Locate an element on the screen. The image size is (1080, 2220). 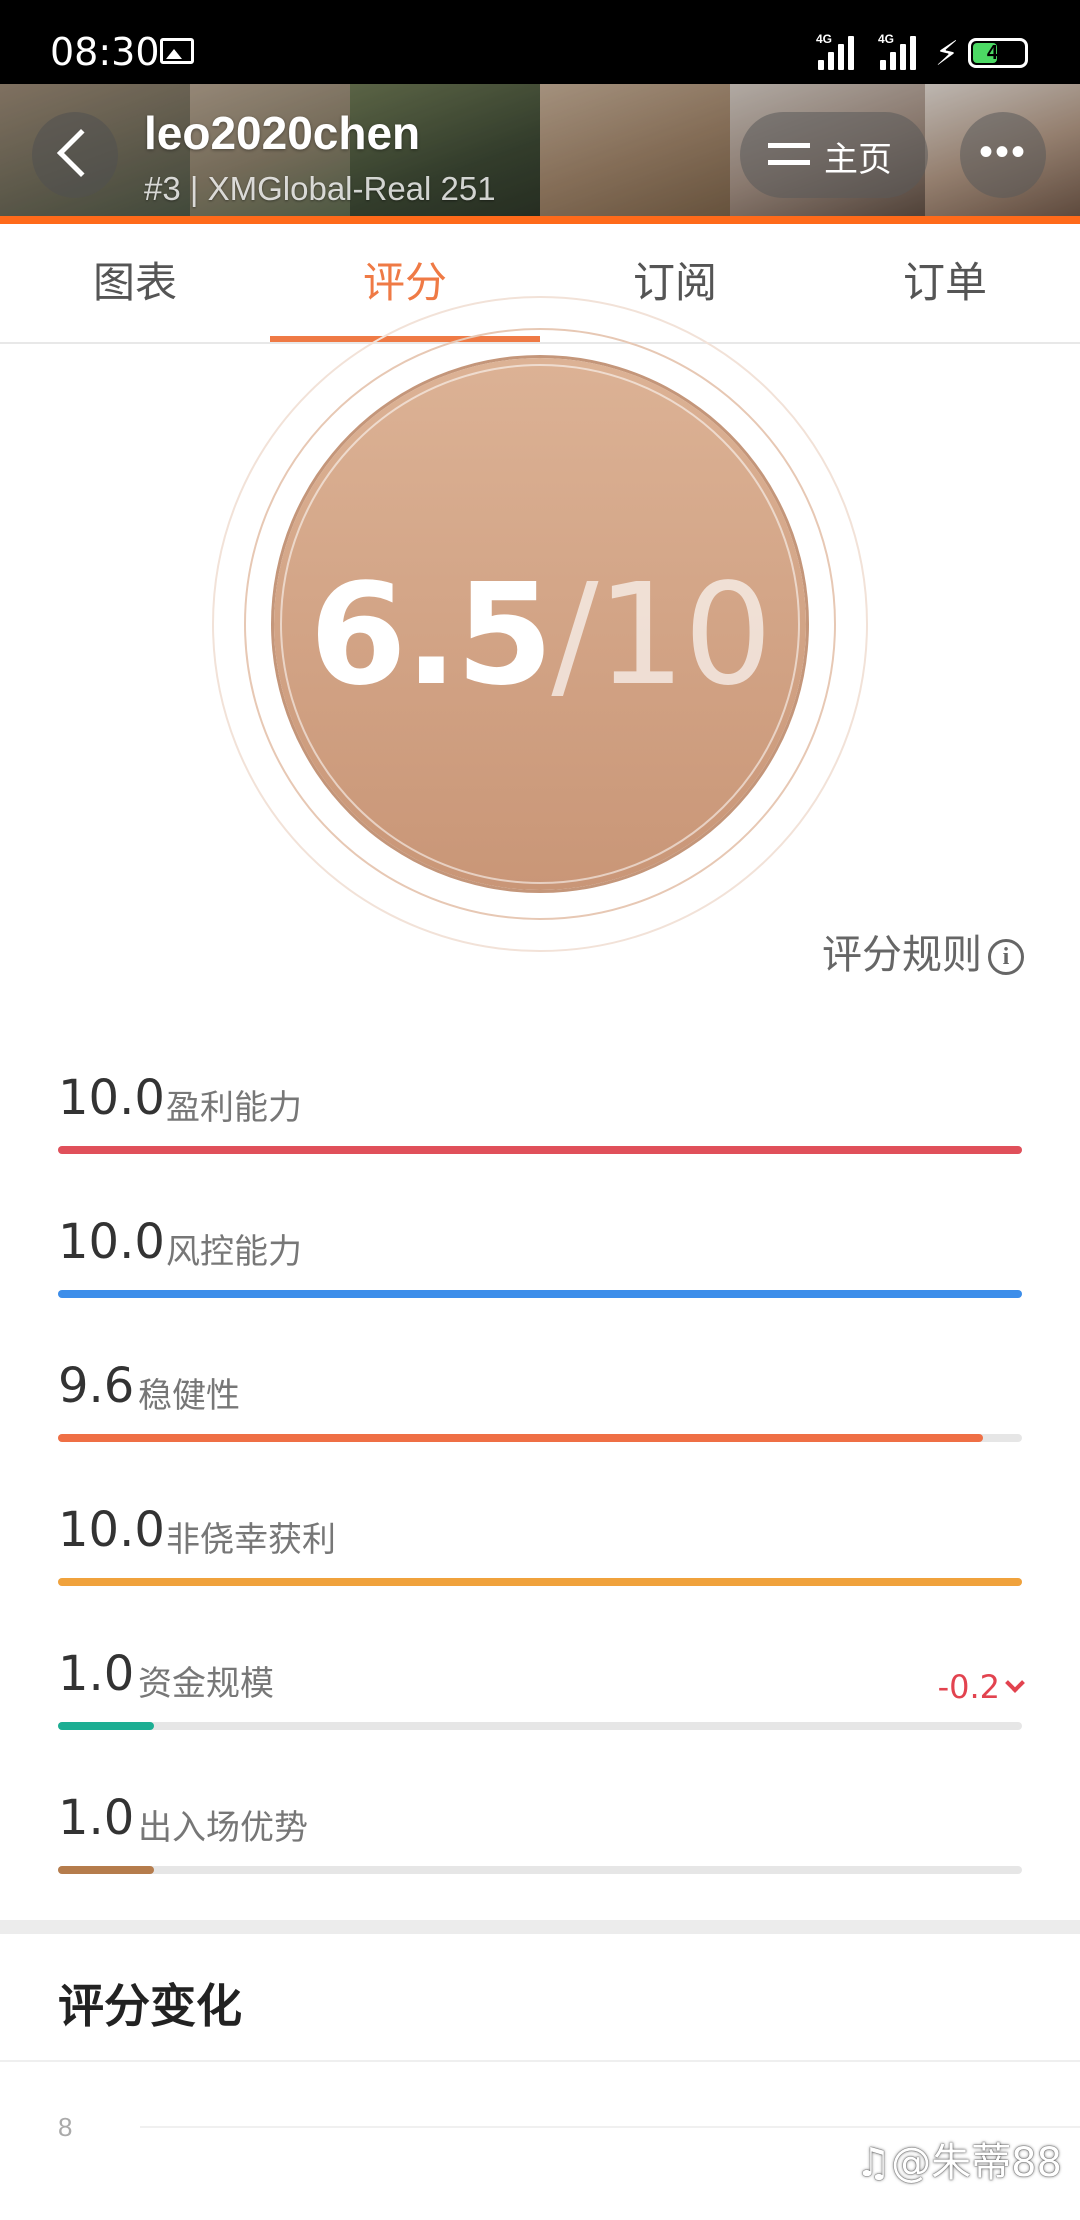
chart-grid-line is located at coordinates (610, 2127).